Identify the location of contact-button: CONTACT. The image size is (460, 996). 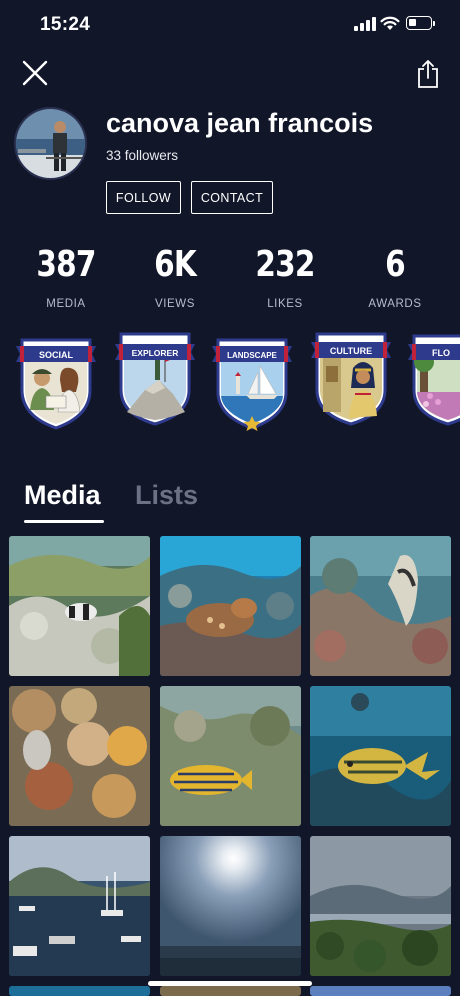
(232, 197).